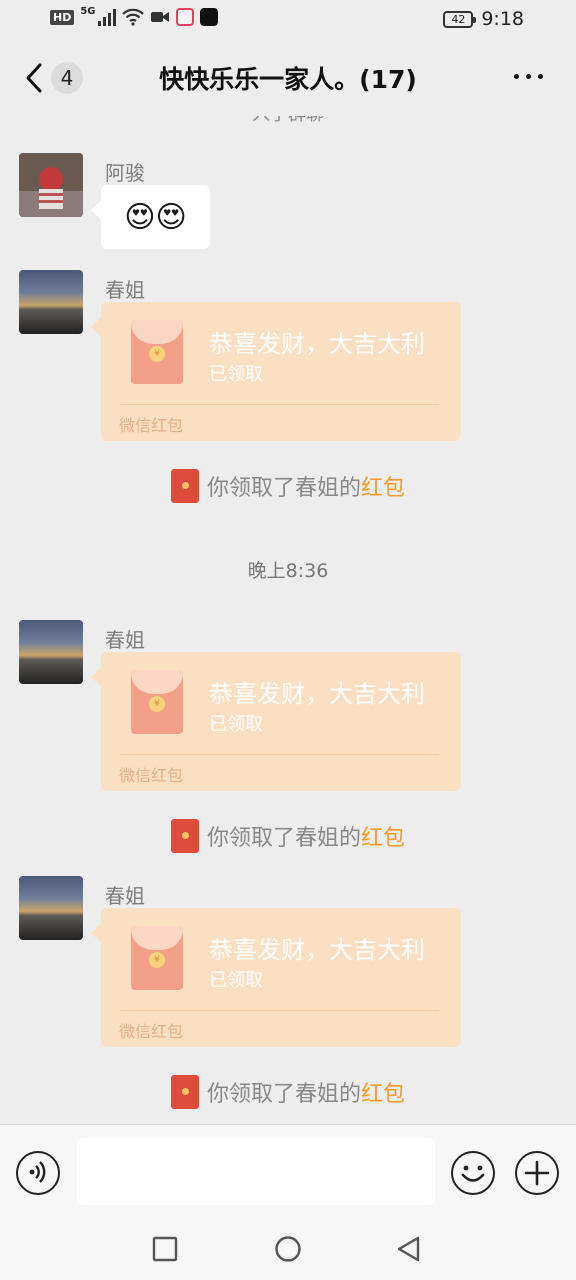 Image resolution: width=576 pixels, height=1280 pixels. Describe the element at coordinates (125, 173) in the screenshot. I see `sender-name: 阿骏` at that location.